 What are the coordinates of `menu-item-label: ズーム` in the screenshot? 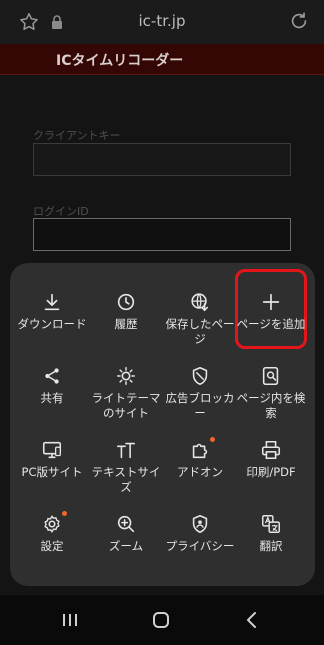 It's located at (126, 546).